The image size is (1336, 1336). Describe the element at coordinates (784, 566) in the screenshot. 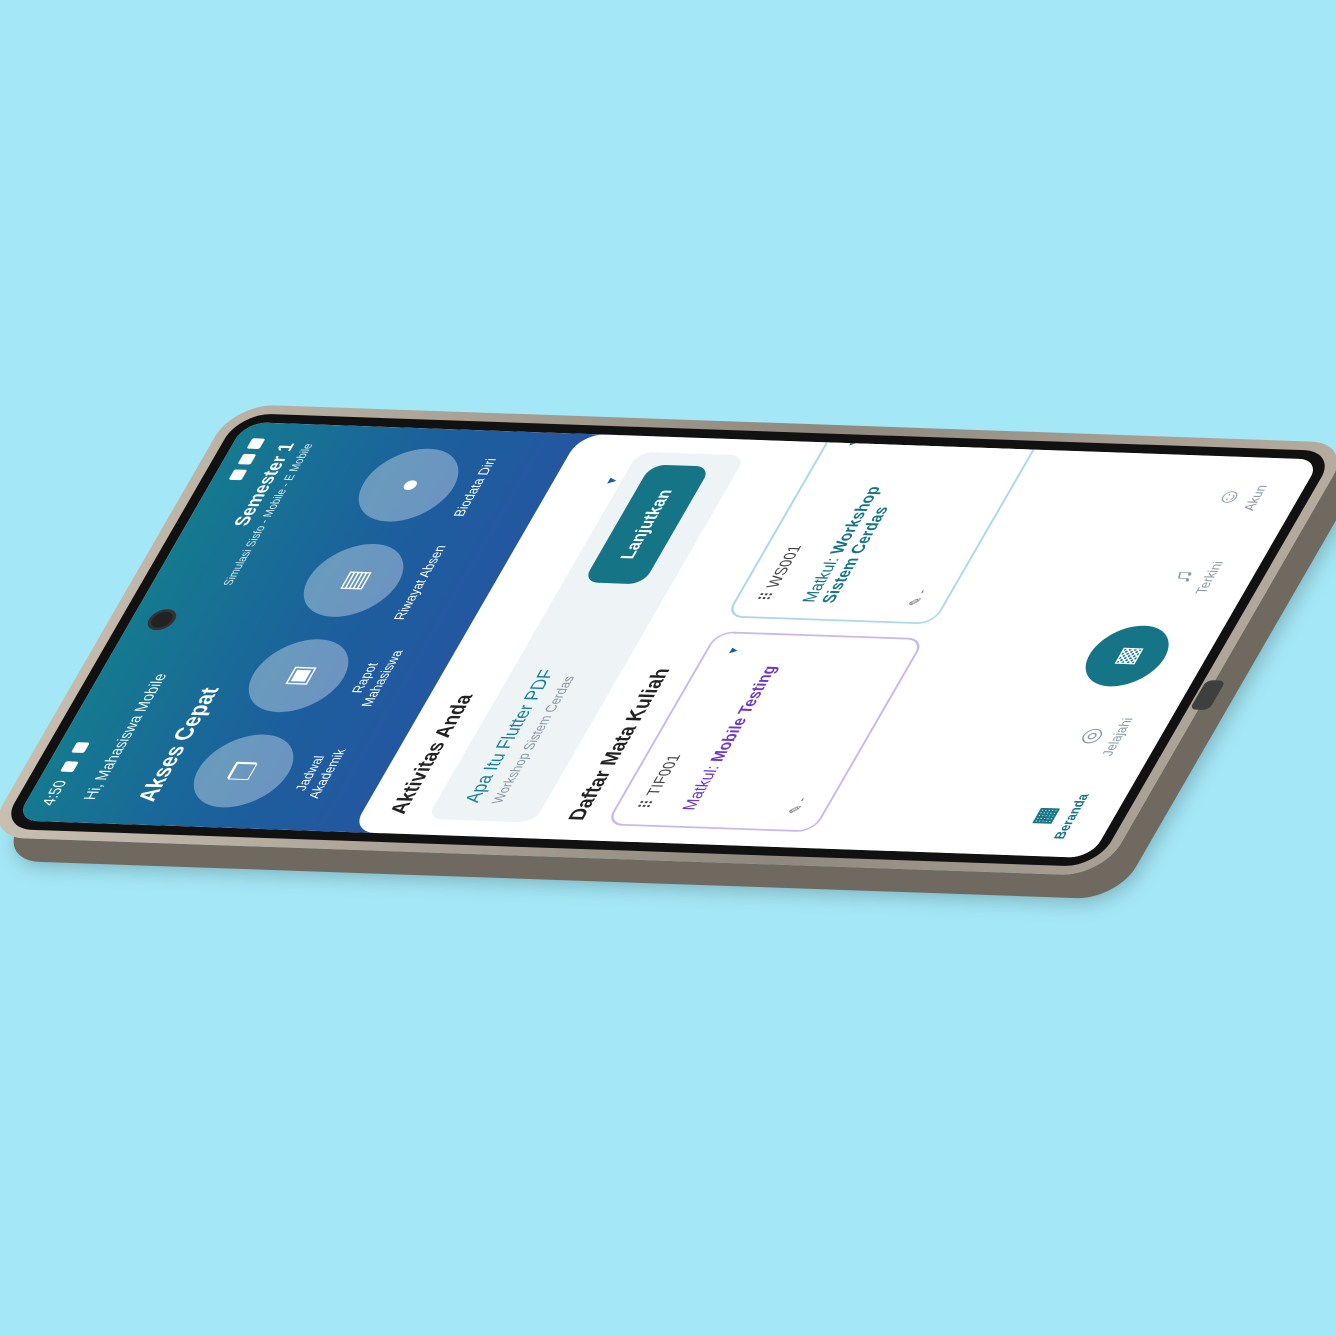

I see `course-code-text: WS001` at that location.